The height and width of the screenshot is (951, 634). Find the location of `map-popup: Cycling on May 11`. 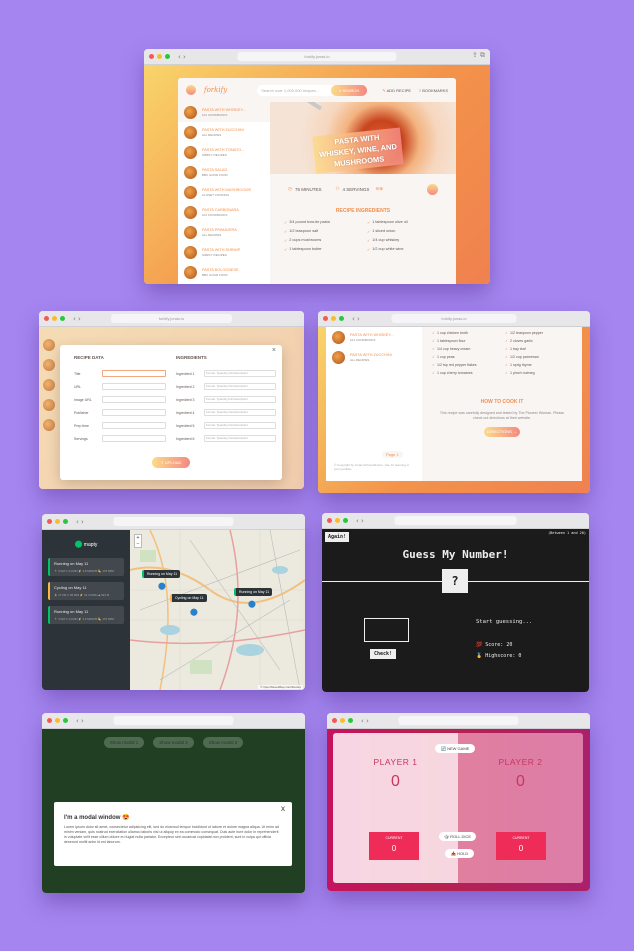

map-popup: Cycling on May 11 is located at coordinates (188, 598).